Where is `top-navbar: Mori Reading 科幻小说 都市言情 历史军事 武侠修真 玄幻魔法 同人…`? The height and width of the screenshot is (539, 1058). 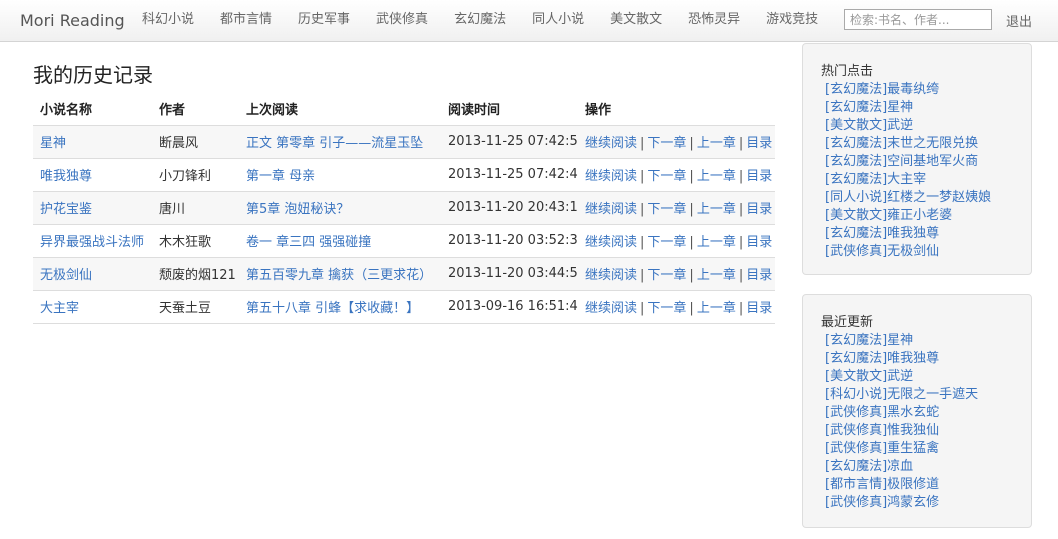
top-navbar: Mori Reading 科幻小说 都市言情 历史军事 武侠修真 玄幻魔法 同人… is located at coordinates (529, 21).